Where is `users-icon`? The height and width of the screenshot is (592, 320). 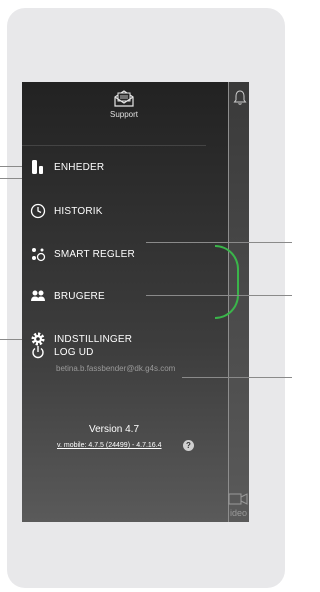
users-icon is located at coordinates (38, 295).